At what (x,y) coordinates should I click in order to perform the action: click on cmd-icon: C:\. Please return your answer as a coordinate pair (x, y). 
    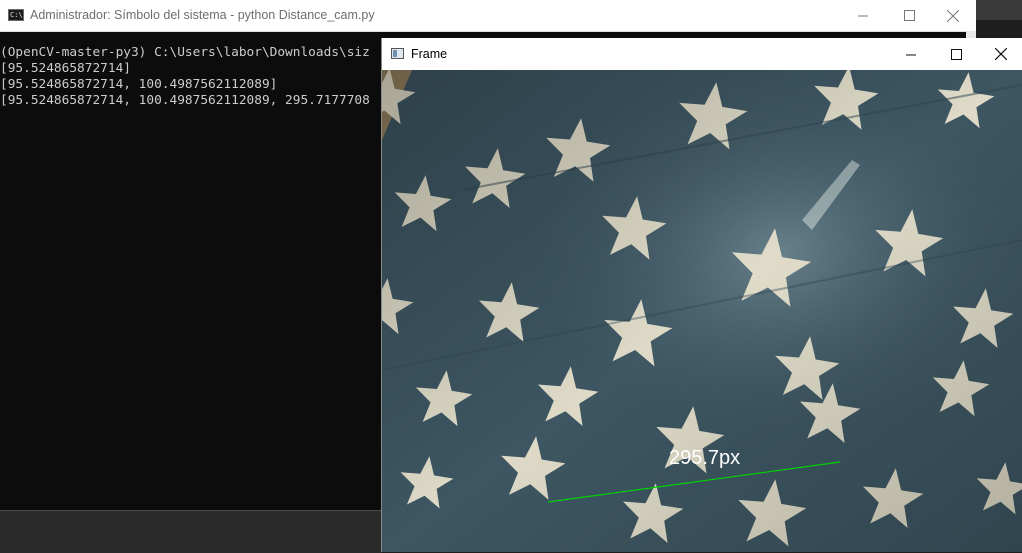
    Looking at the image, I should click on (16, 15).